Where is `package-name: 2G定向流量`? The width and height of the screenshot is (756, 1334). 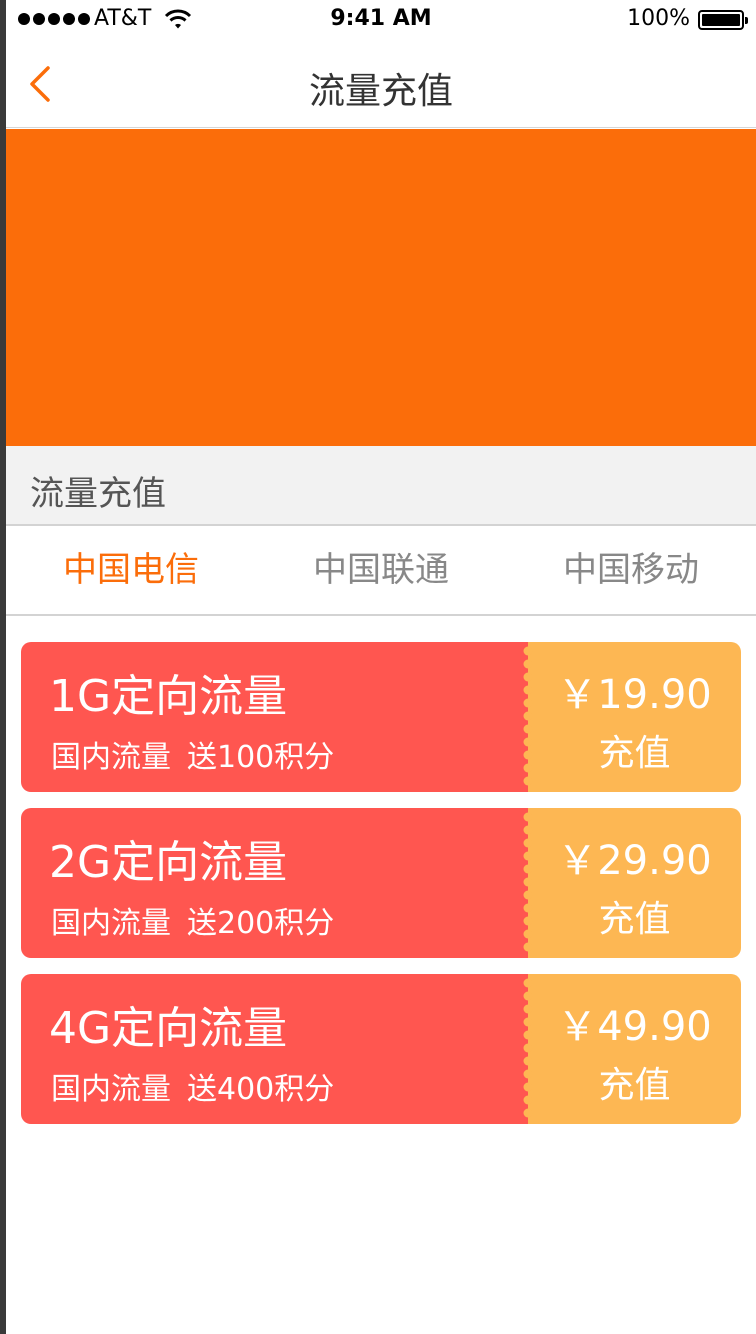 package-name: 2G定向流量 is located at coordinates (168, 862).